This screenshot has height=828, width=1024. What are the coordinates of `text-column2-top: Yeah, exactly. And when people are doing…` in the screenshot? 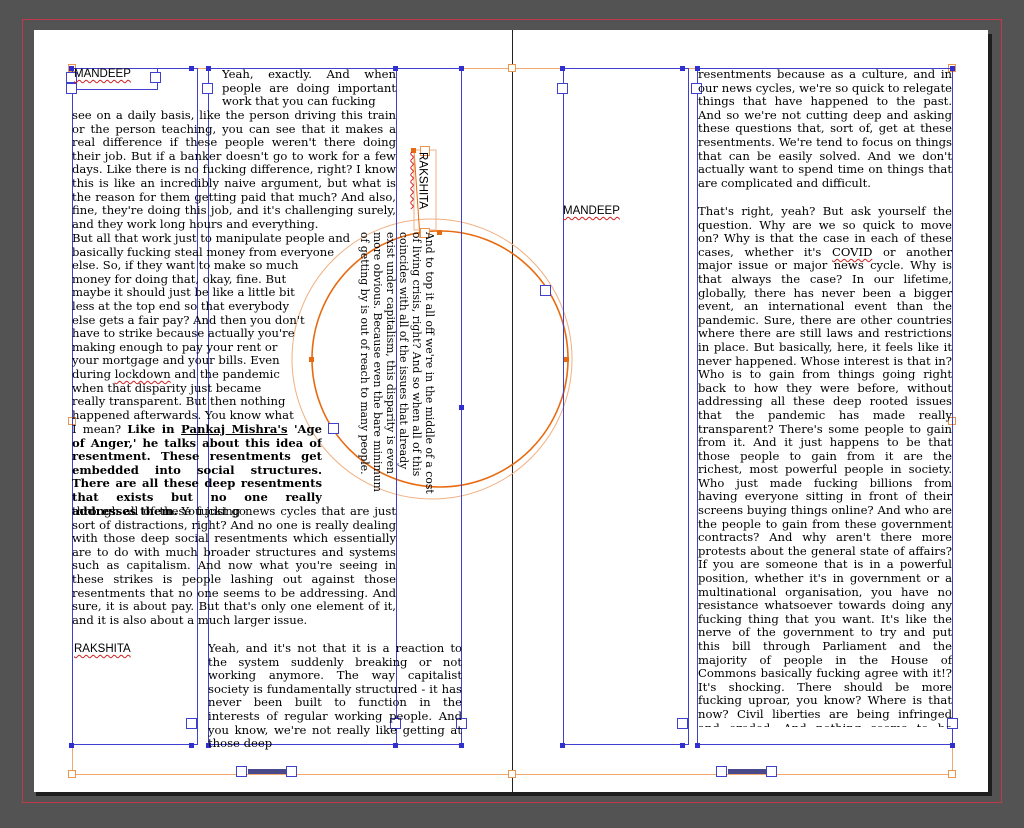 It's located at (309, 88).